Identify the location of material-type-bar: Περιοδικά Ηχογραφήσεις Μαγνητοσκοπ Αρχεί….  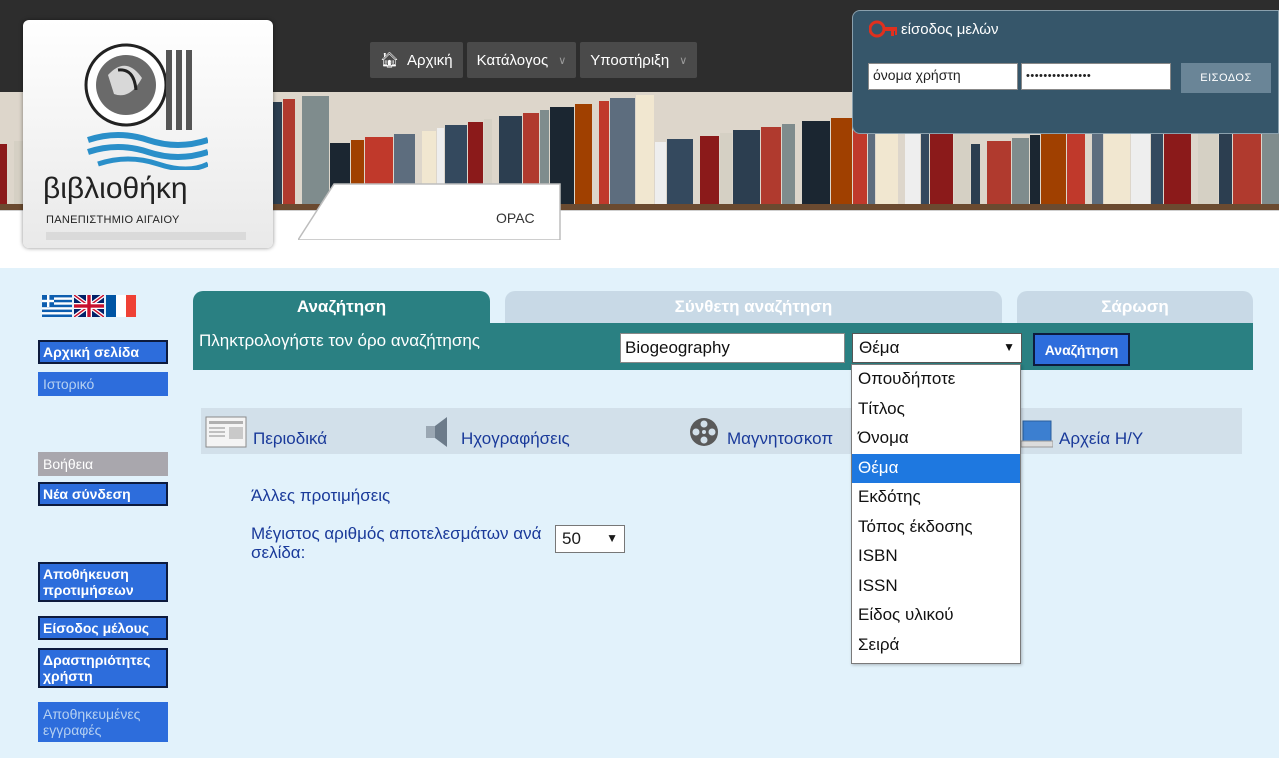
(721, 431).